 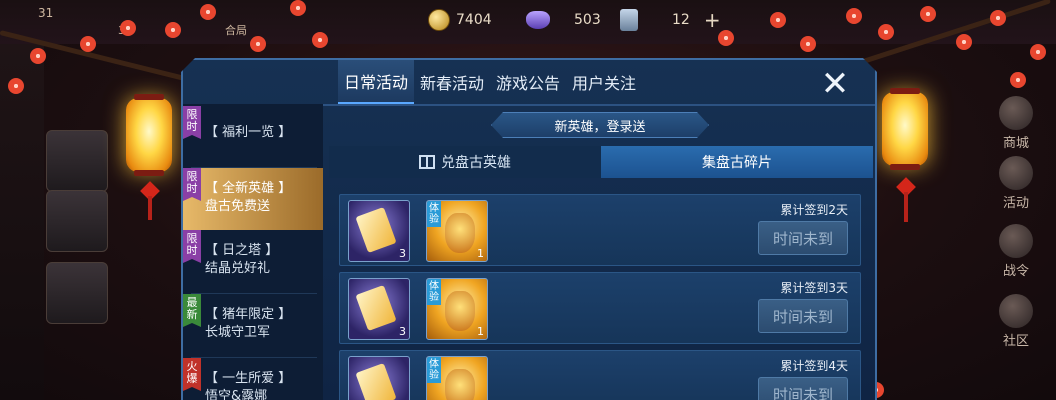 What do you see at coordinates (236, 30) in the screenshot?
I see `guild-tag: 合局` at bounding box center [236, 30].